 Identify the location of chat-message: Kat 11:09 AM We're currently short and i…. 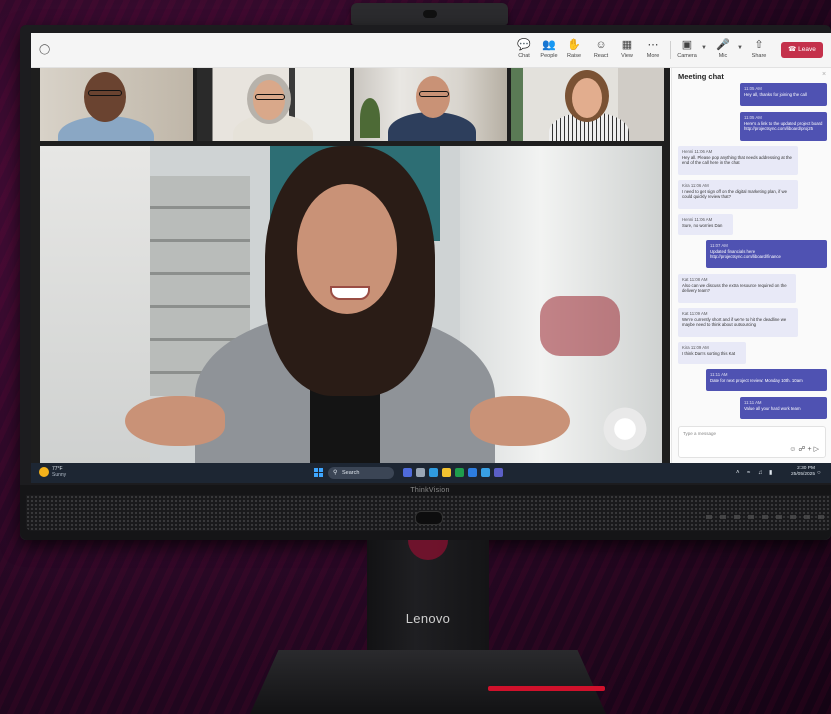
(738, 322).